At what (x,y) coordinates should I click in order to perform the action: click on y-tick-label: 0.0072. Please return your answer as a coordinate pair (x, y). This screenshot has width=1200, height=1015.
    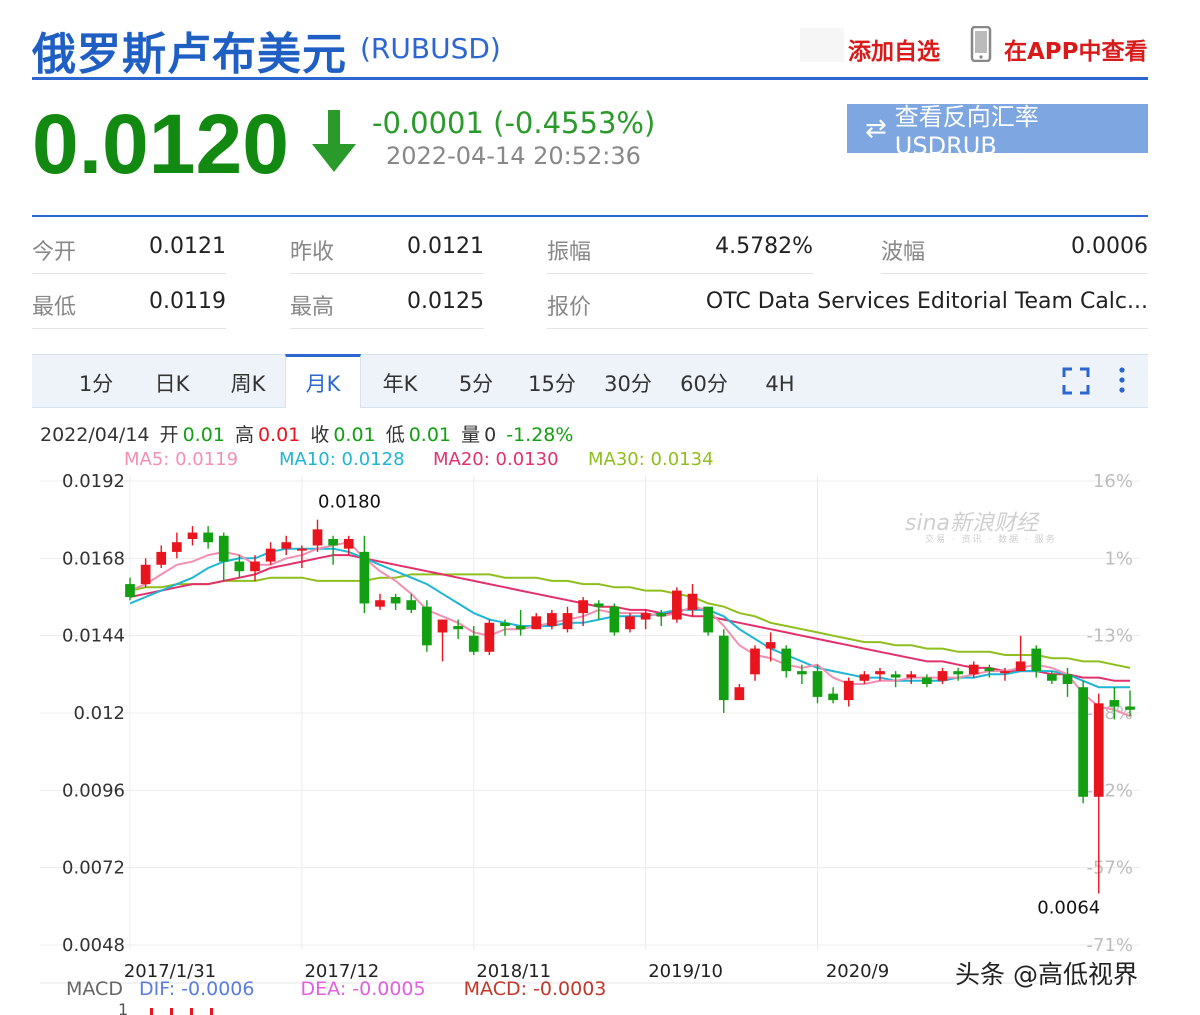
    Looking at the image, I should click on (93, 868).